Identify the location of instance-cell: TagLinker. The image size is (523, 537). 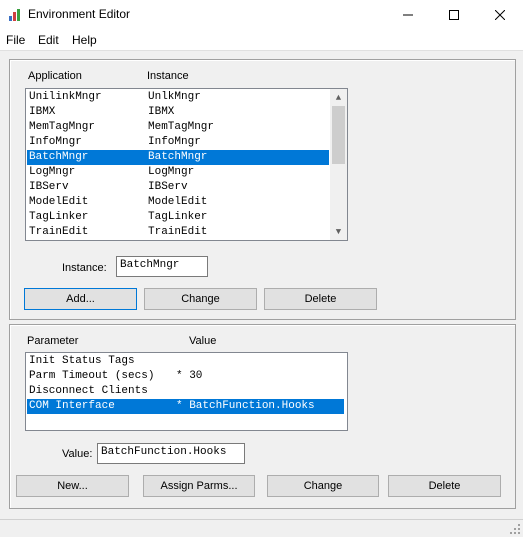
(178, 217).